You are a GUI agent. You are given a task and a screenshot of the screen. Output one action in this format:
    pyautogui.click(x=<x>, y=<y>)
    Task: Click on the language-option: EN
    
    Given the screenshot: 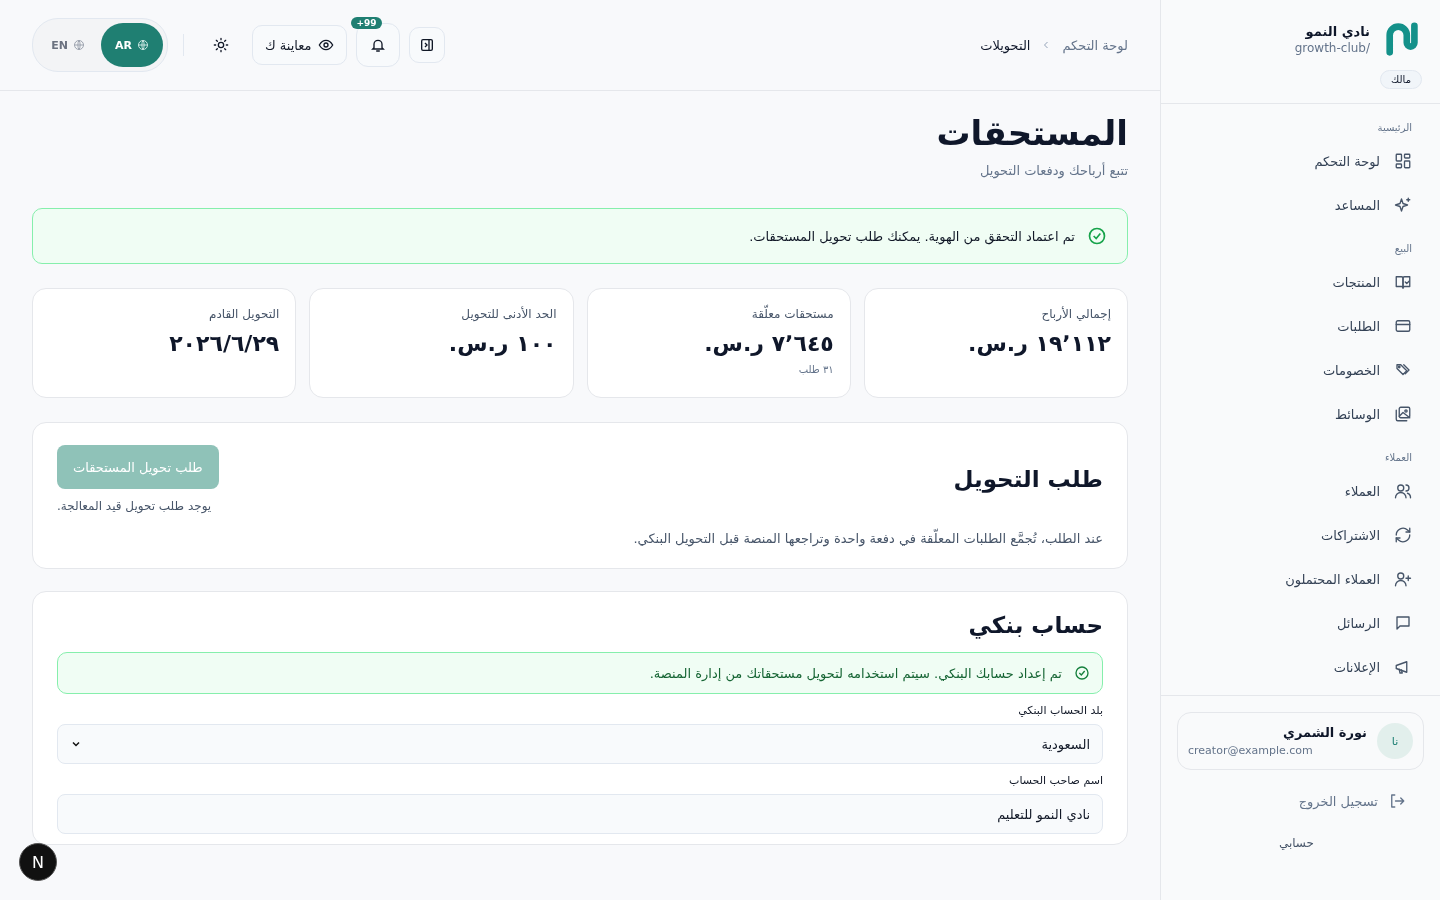 What is the action you would take?
    pyautogui.click(x=68, y=45)
    